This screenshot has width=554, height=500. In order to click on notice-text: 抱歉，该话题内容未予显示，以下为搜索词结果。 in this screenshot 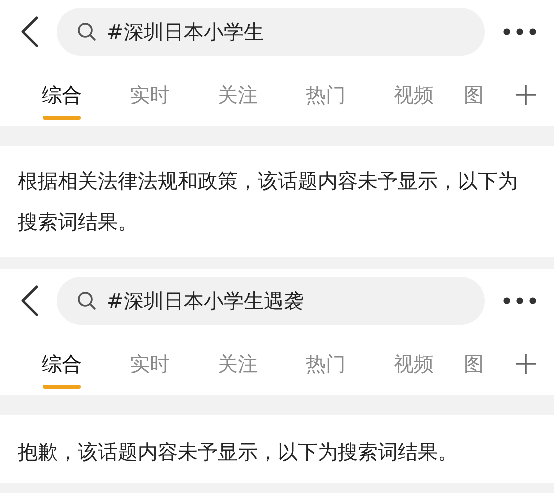, I will do `click(238, 452)`.